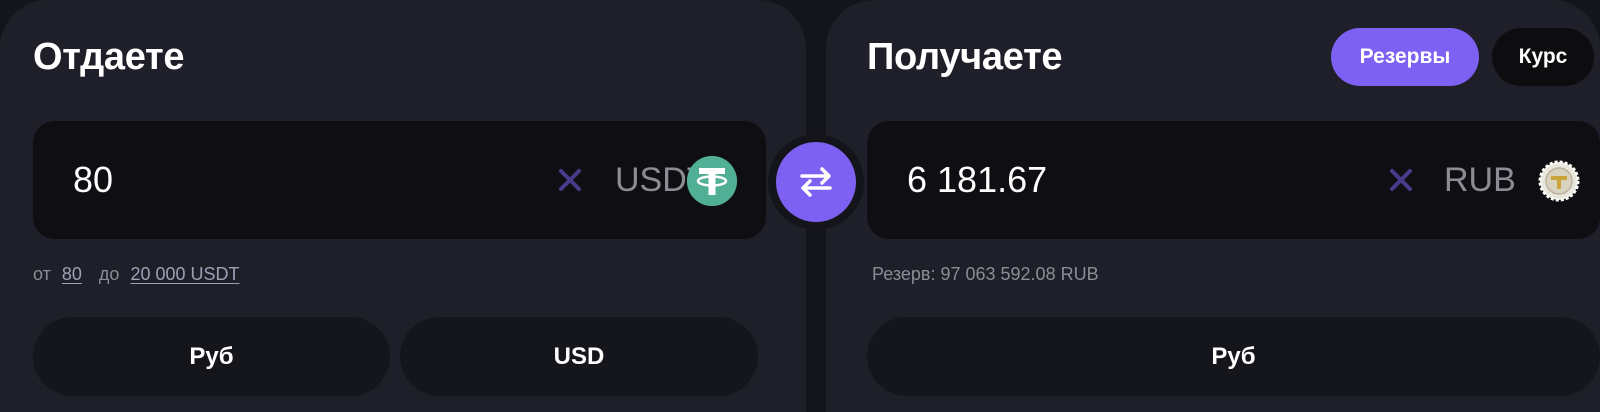 This screenshot has width=1600, height=412. What do you see at coordinates (1233, 356) in the screenshot?
I see `get-rub-button: Руб` at bounding box center [1233, 356].